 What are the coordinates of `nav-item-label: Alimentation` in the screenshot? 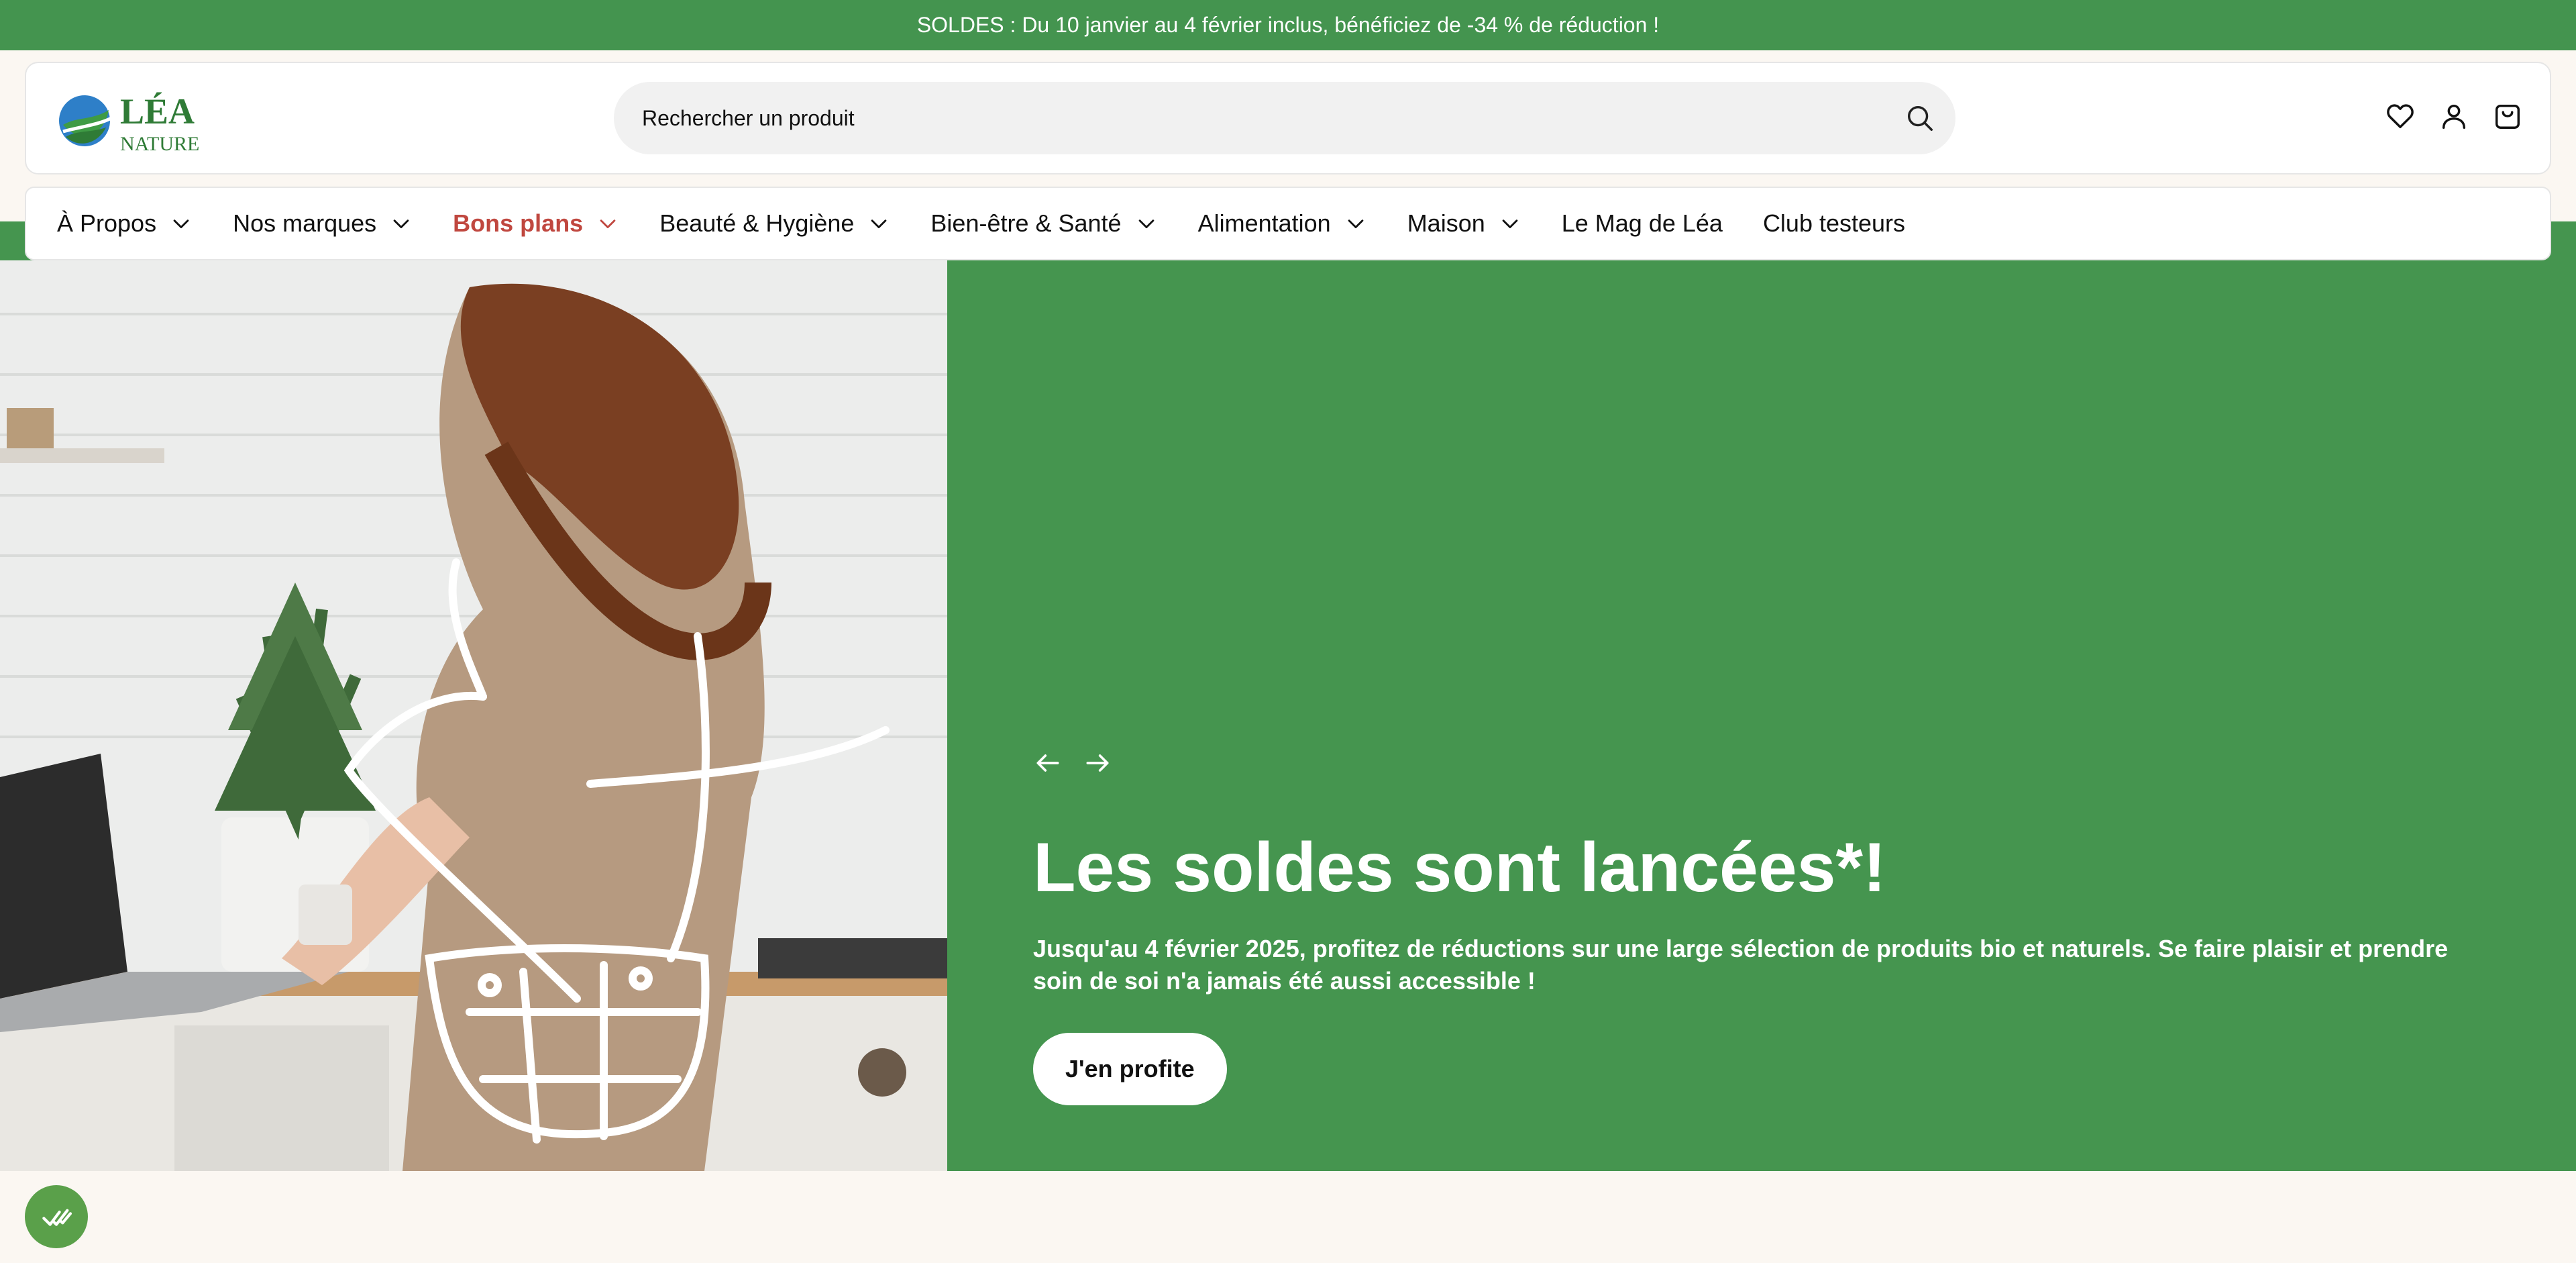 It's located at (1264, 223).